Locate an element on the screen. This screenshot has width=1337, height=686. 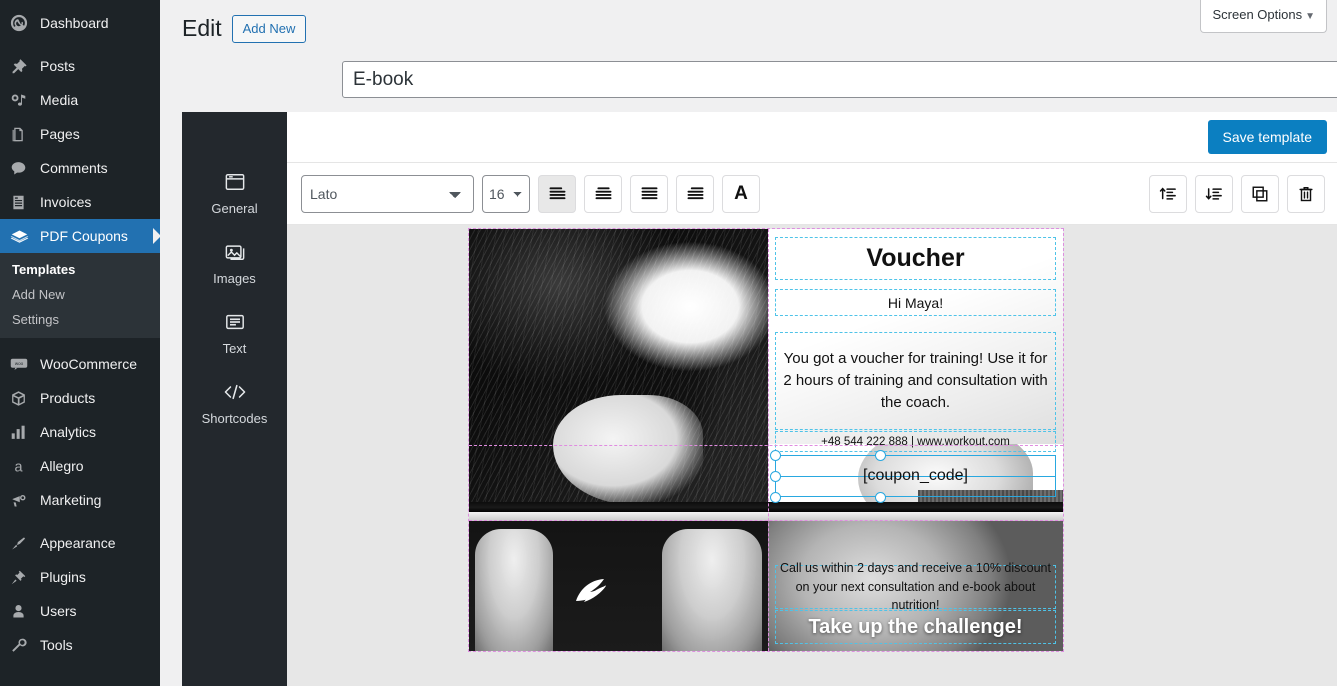
sidebar-item-tools: Tools is located at coordinates (80, 645).